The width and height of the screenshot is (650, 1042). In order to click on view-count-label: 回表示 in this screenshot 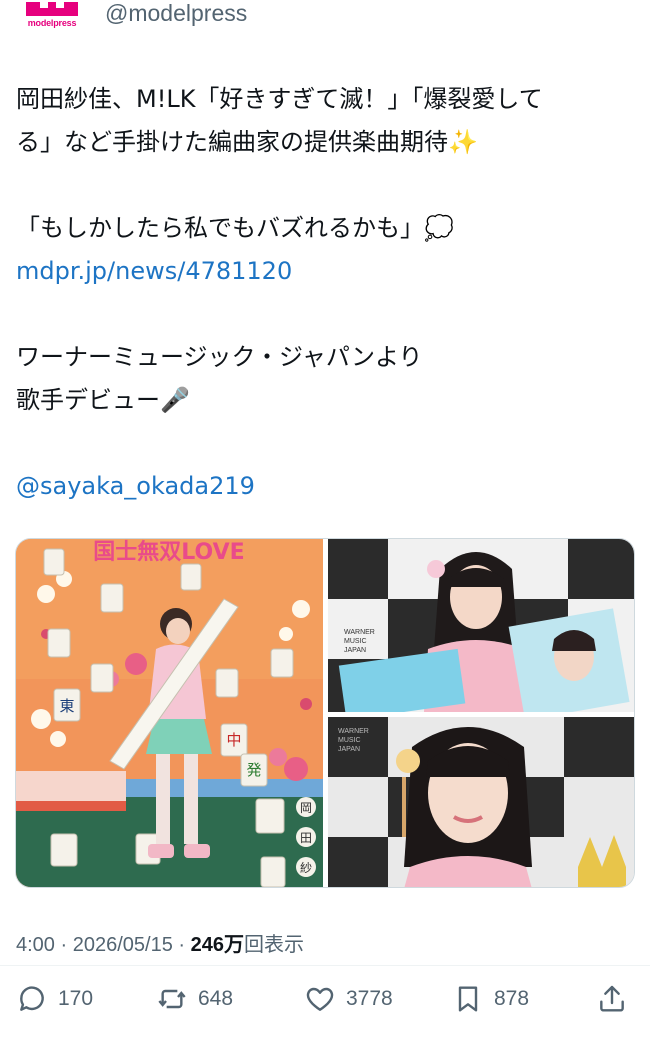, I will do `click(274, 945)`.